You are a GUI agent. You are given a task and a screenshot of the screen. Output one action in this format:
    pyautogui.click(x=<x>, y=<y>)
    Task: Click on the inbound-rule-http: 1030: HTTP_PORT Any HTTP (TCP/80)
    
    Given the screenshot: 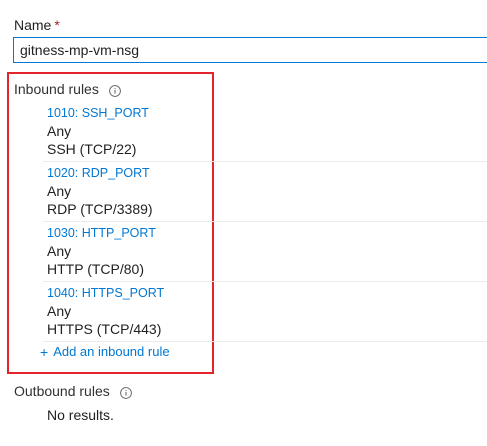 What is the action you would take?
    pyautogui.click(x=267, y=251)
    